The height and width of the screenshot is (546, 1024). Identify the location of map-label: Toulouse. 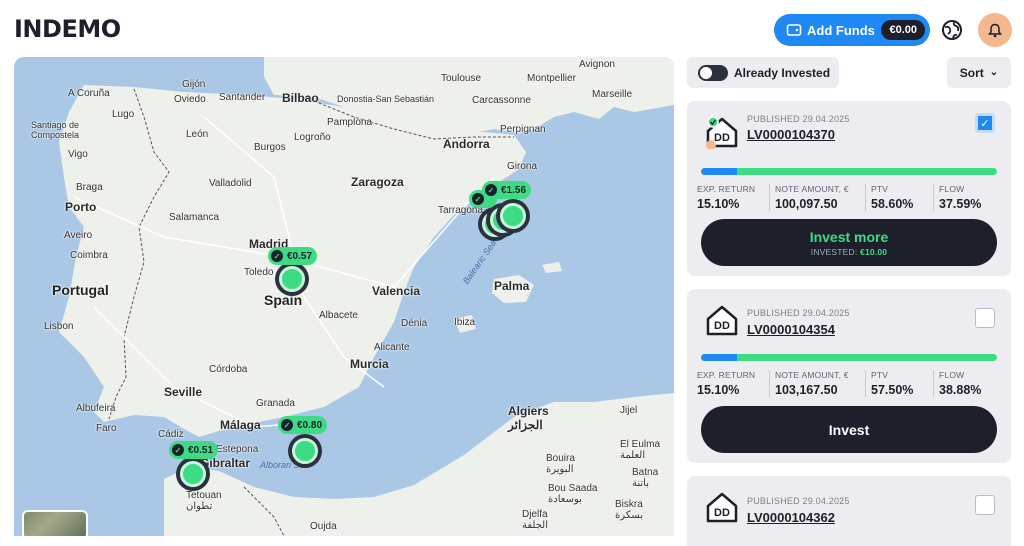
(461, 78).